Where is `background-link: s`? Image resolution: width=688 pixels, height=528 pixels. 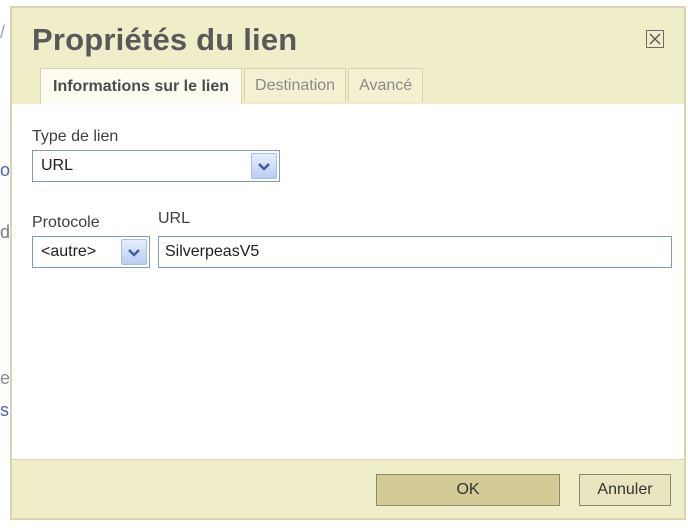
background-link: s is located at coordinates (4, 410).